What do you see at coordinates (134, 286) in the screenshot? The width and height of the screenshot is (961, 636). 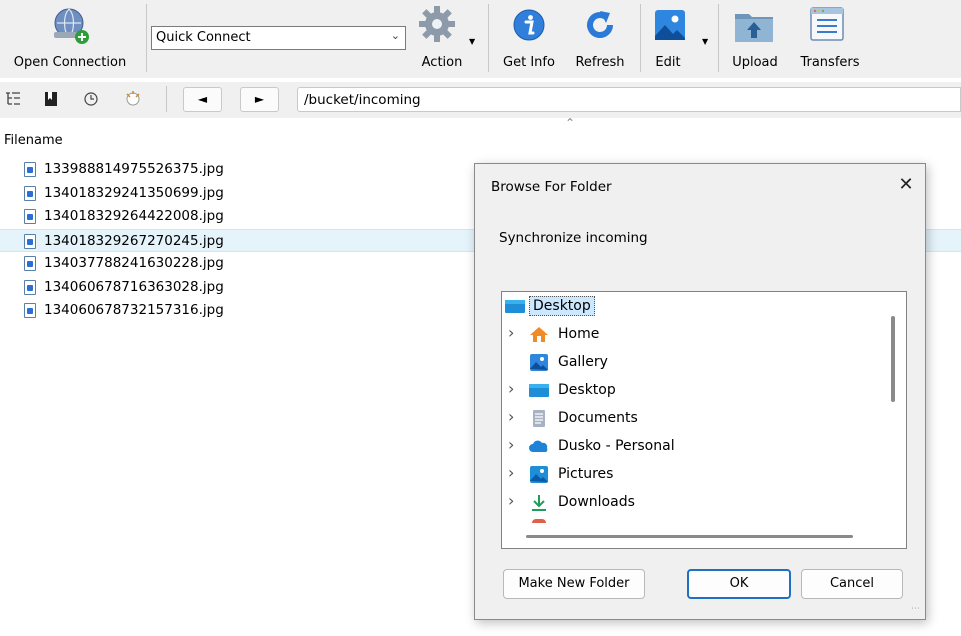 I see `file-name: 134060678716363028.jpg` at bounding box center [134, 286].